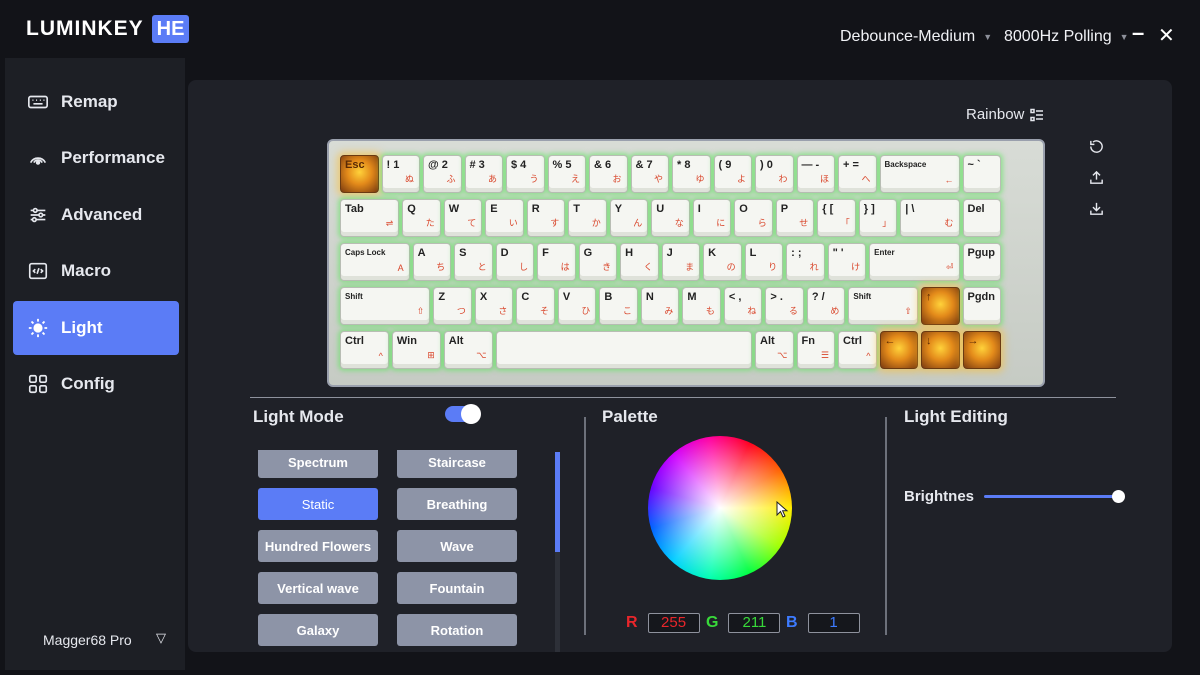 The height and width of the screenshot is (675, 1200). I want to click on close-button: ✕, so click(1166, 36).